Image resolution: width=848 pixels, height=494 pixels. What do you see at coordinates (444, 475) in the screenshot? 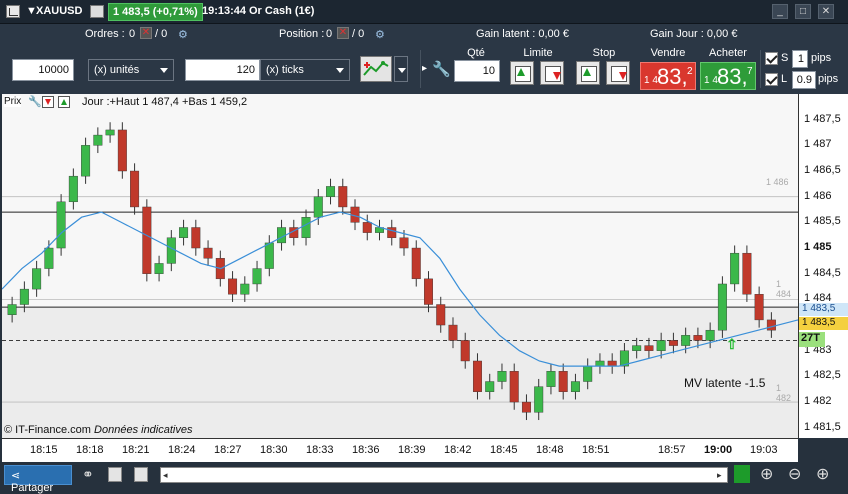
I see `horizontal-scrollbar: ◂ ▸` at bounding box center [444, 475].